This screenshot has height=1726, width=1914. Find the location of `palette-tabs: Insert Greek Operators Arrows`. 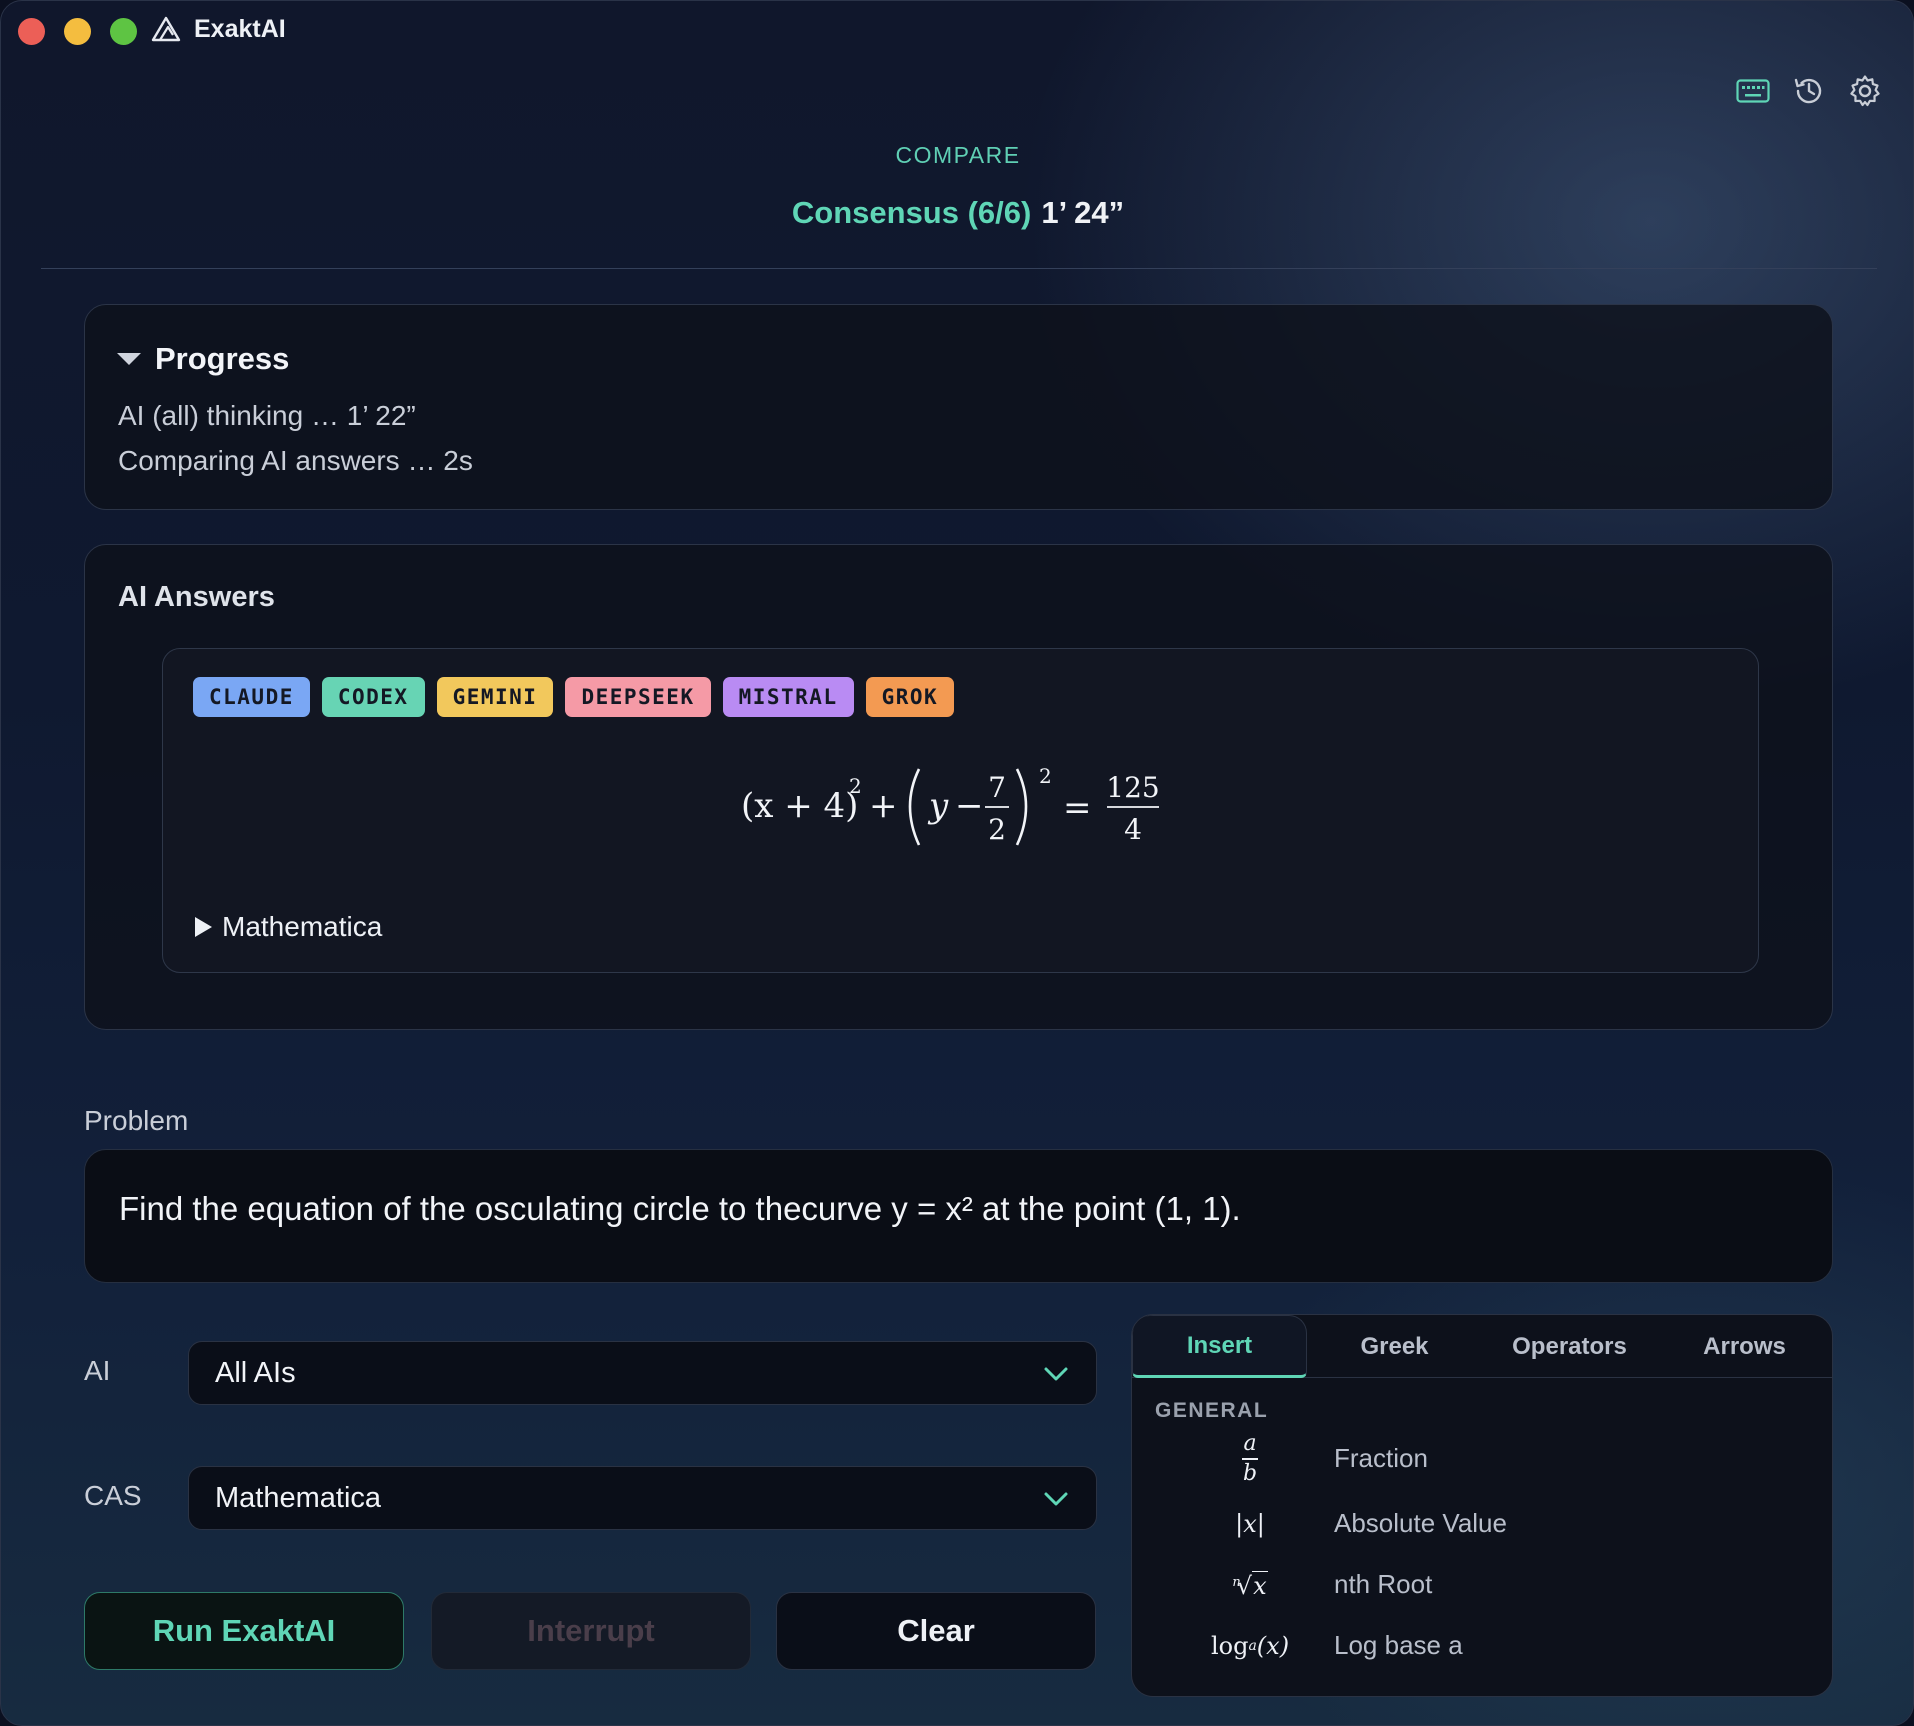

palette-tabs: Insert Greek Operators Arrows is located at coordinates (1482, 1346).